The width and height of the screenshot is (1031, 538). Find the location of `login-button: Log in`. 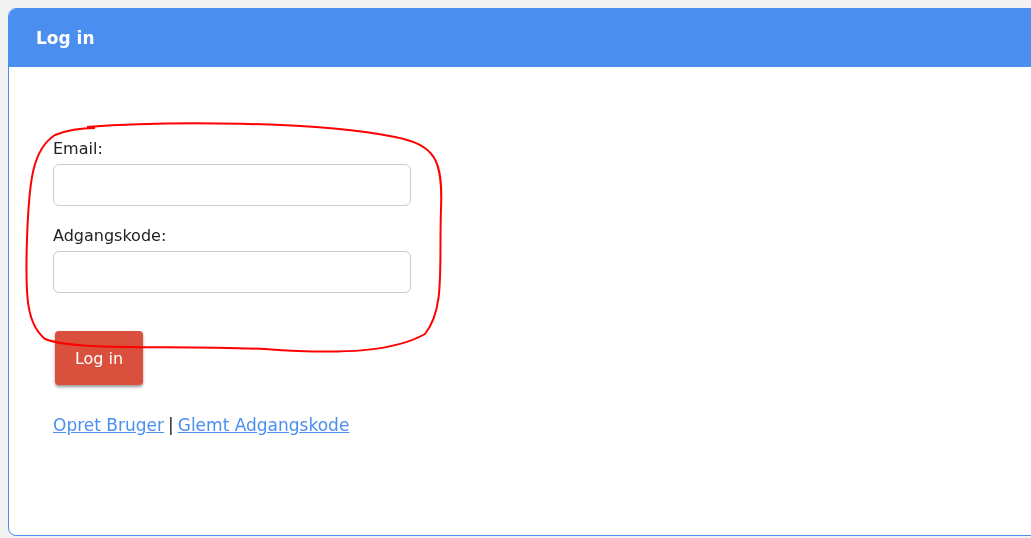

login-button: Log in is located at coordinates (99, 358).